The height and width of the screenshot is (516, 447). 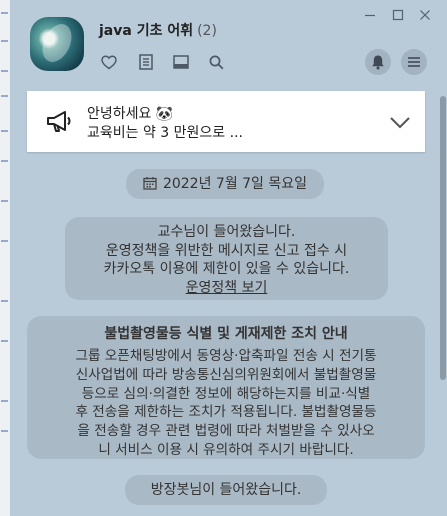 I want to click on scrollbar-thumb, so click(x=443, y=238).